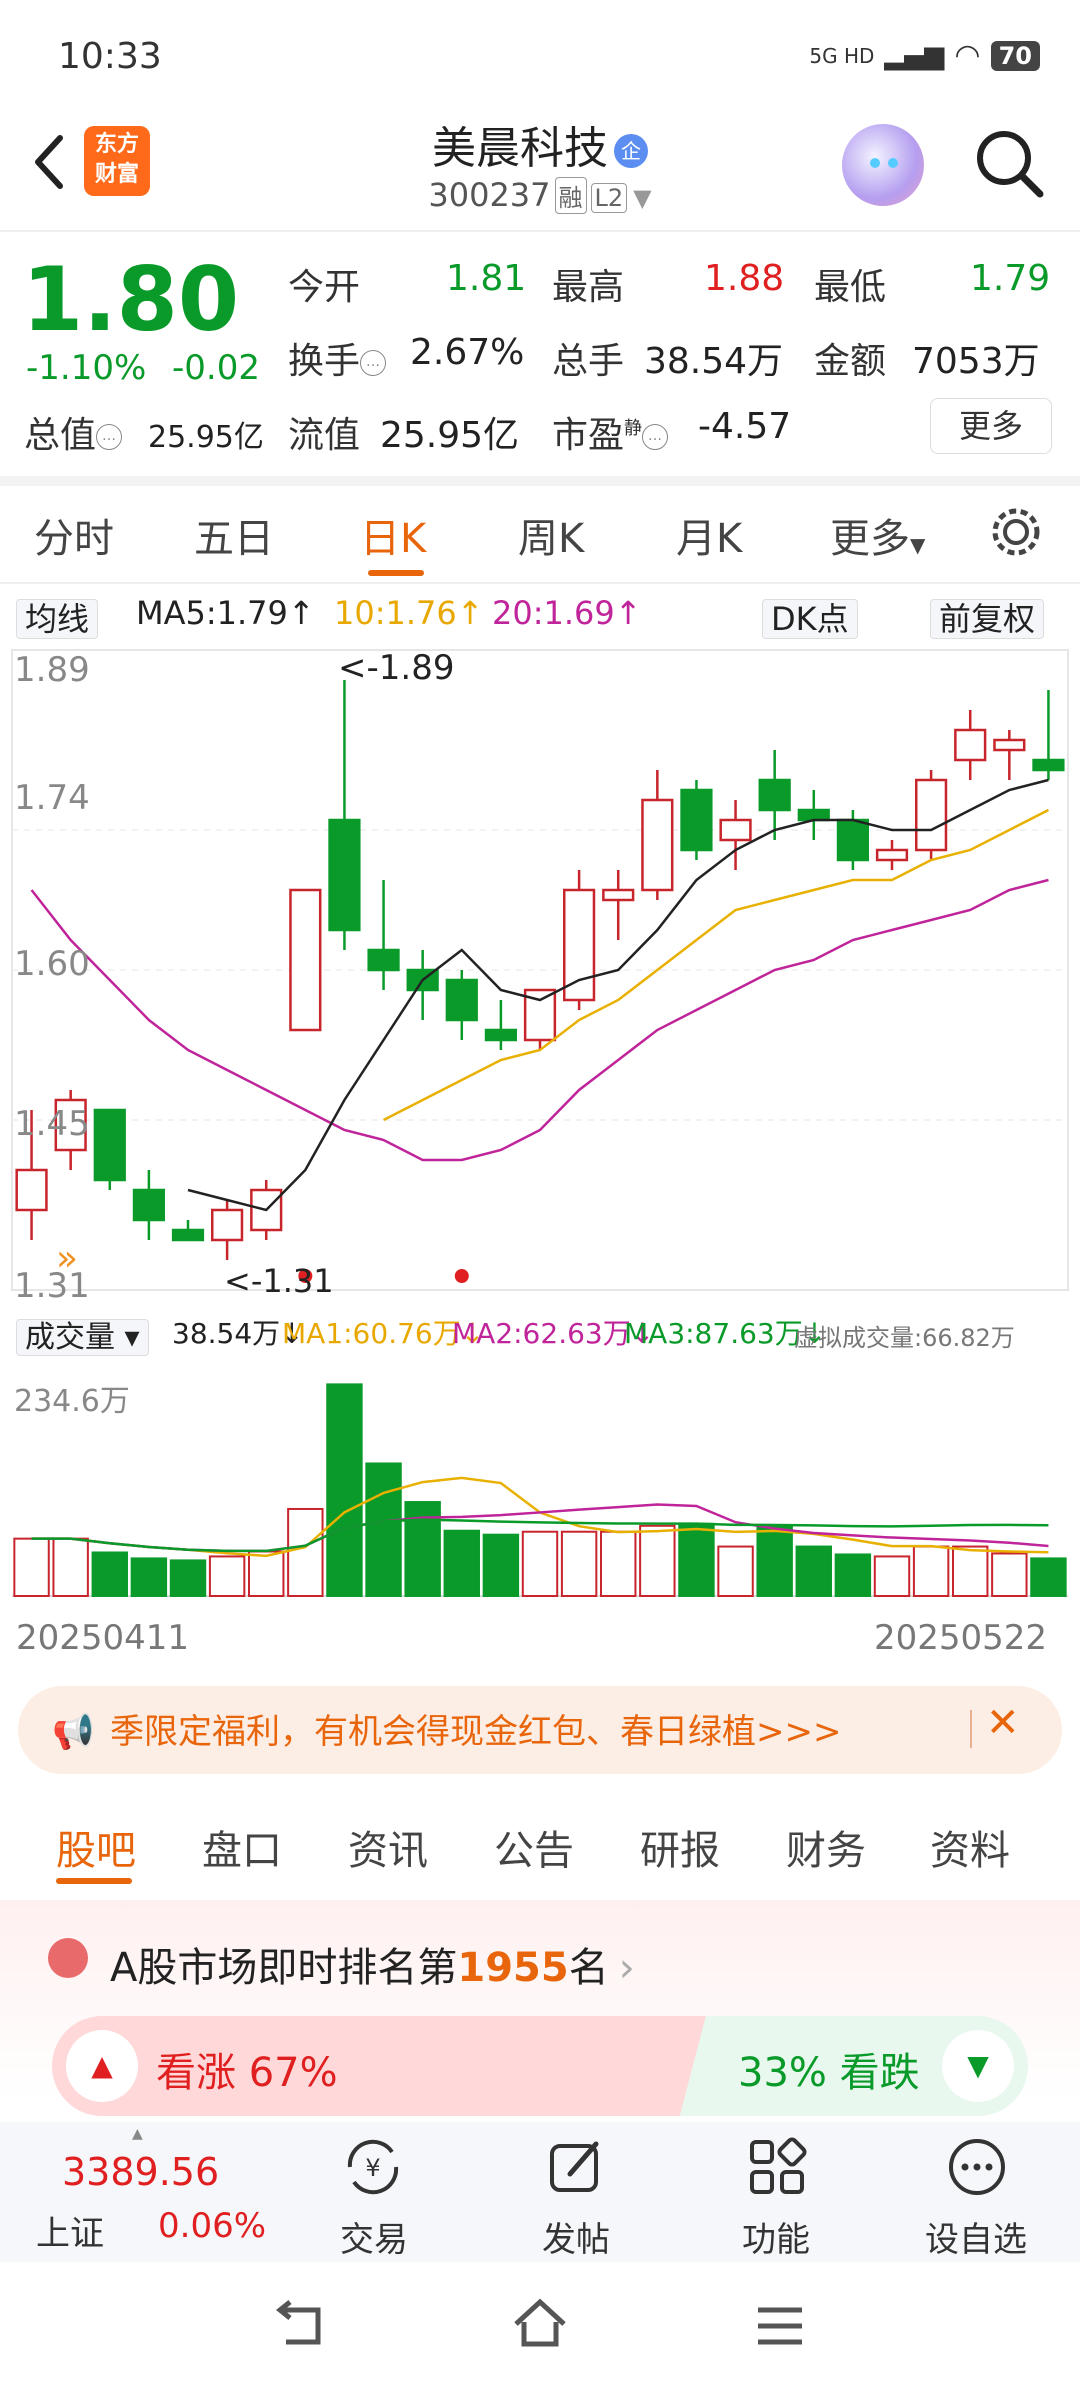 This screenshot has height=2388, width=1080. I want to click on volume-chart, so click(540, 1484).